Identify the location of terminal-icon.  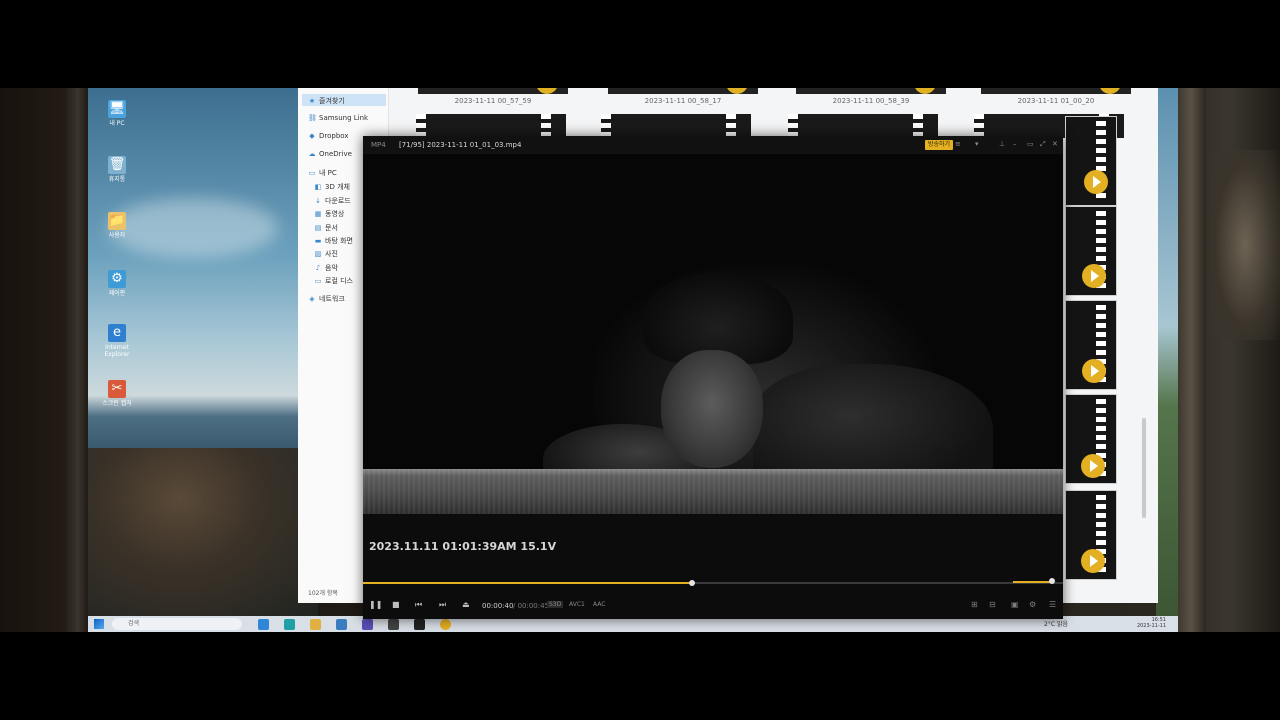
(419, 624).